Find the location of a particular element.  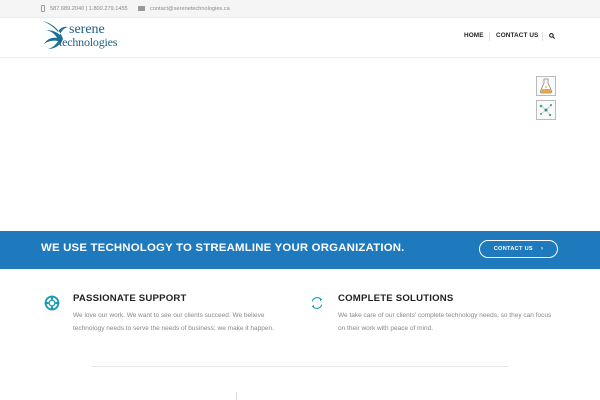

nav-contact-us: CONTACT US is located at coordinates (517, 35).